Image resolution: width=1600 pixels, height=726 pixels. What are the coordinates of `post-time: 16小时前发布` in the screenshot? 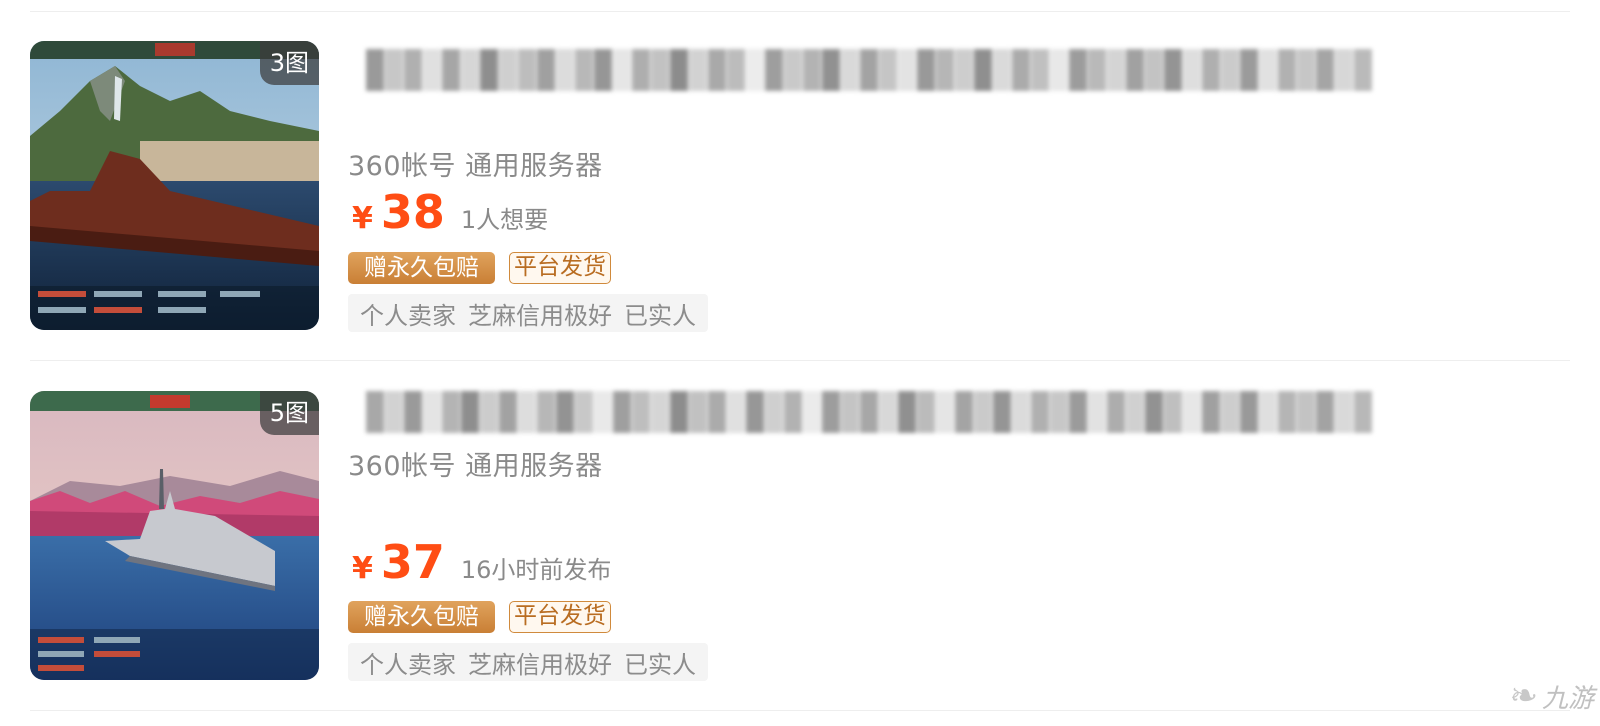 It's located at (536, 570).